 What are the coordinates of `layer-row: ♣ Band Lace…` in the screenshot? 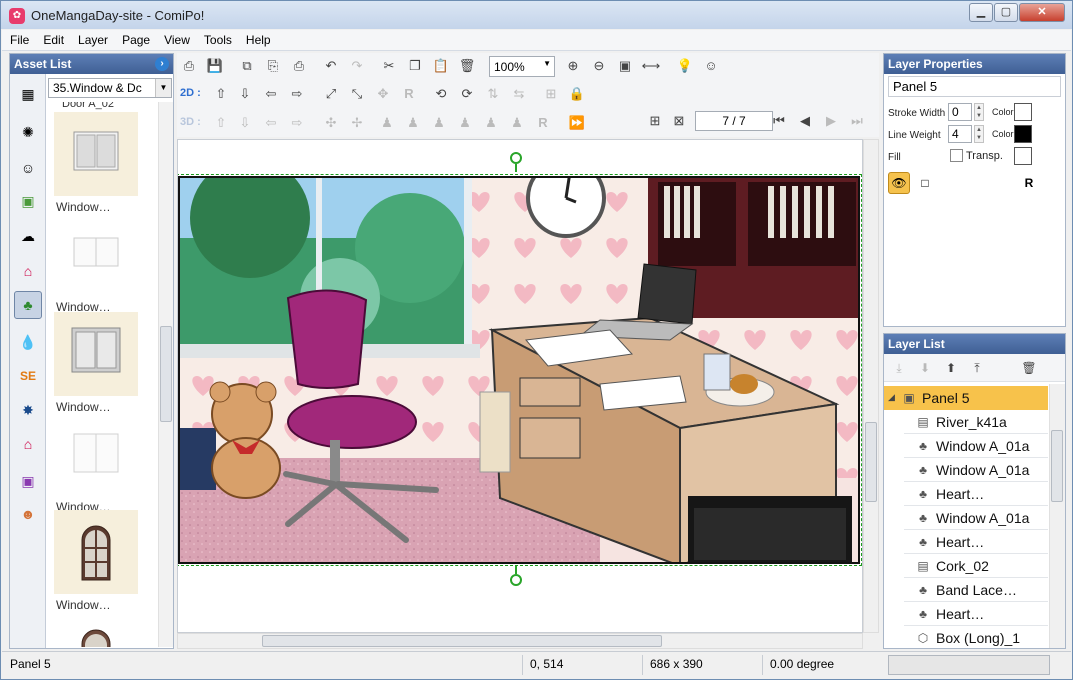 It's located at (966, 590).